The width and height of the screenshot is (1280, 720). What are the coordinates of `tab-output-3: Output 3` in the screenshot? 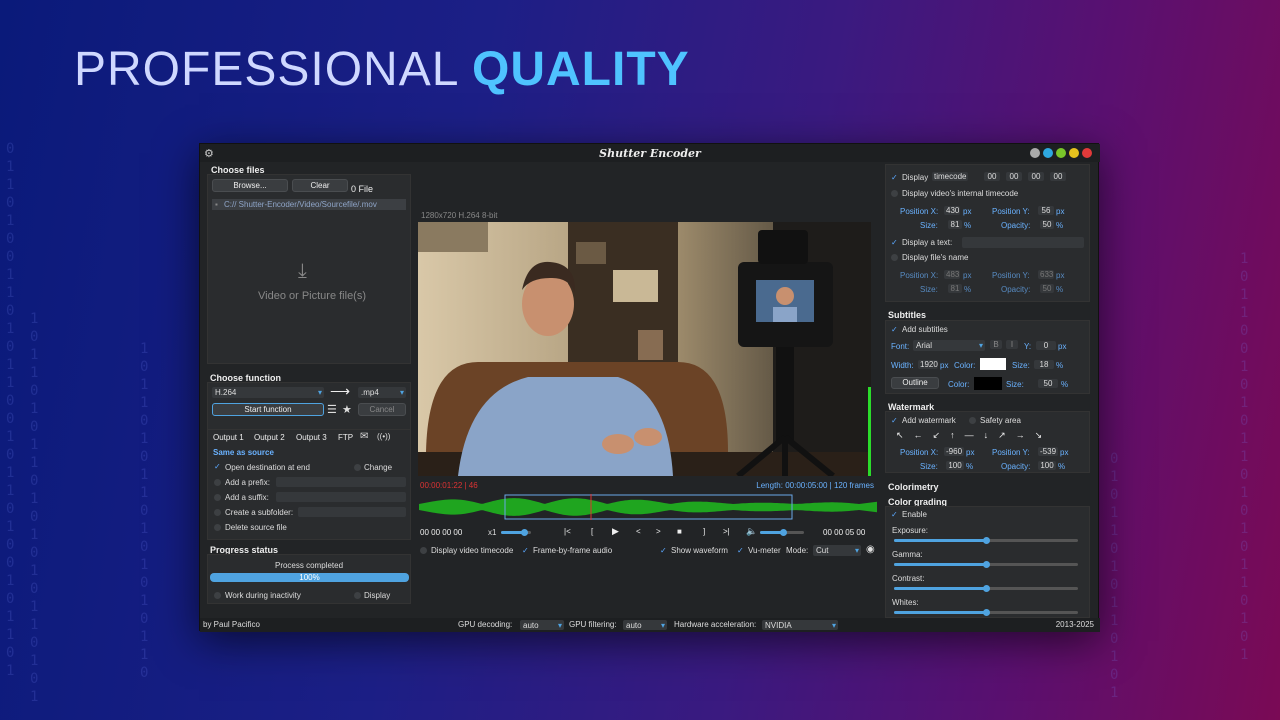 It's located at (311, 437).